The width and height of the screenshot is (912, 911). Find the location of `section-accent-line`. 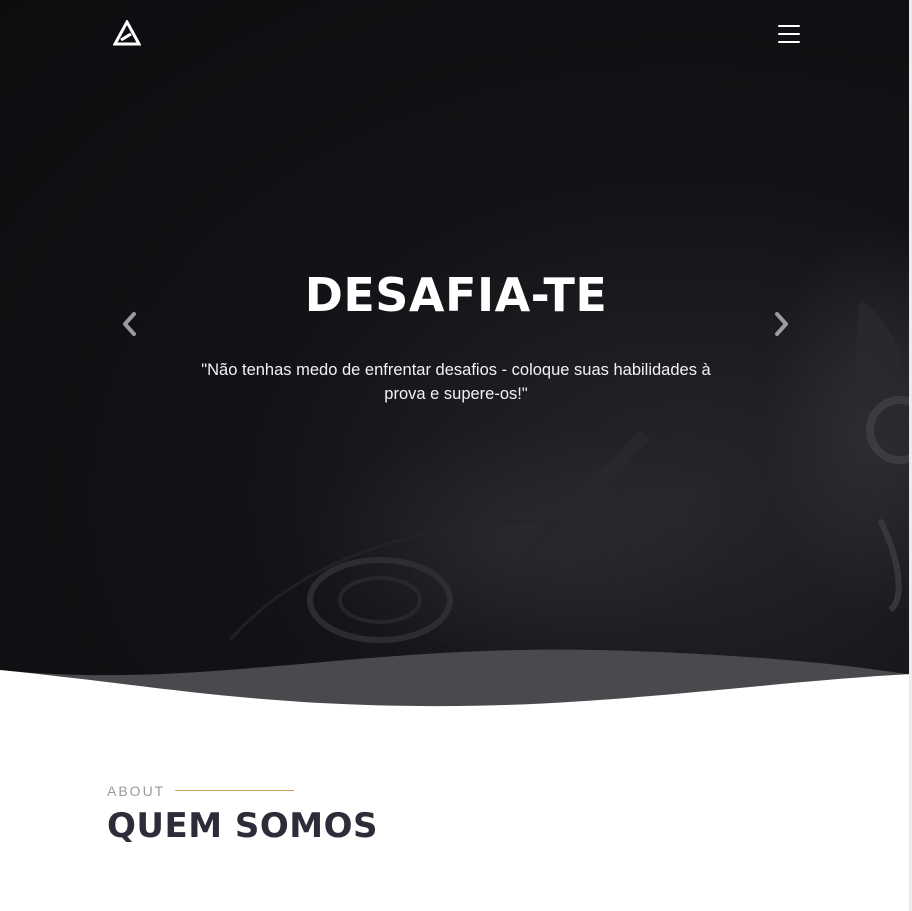

section-accent-line is located at coordinates (234, 790).